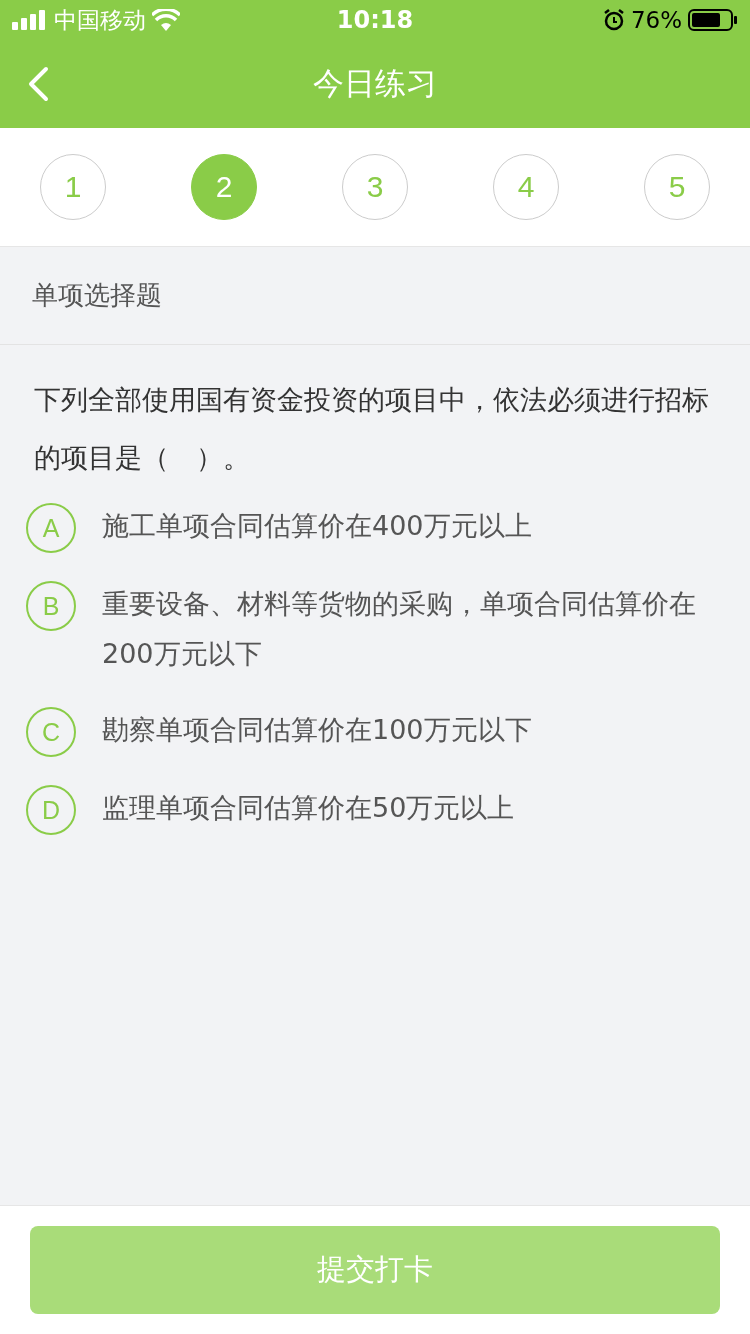 The image size is (750, 1334). What do you see at coordinates (713, 20) in the screenshot?
I see `battery-icon` at bounding box center [713, 20].